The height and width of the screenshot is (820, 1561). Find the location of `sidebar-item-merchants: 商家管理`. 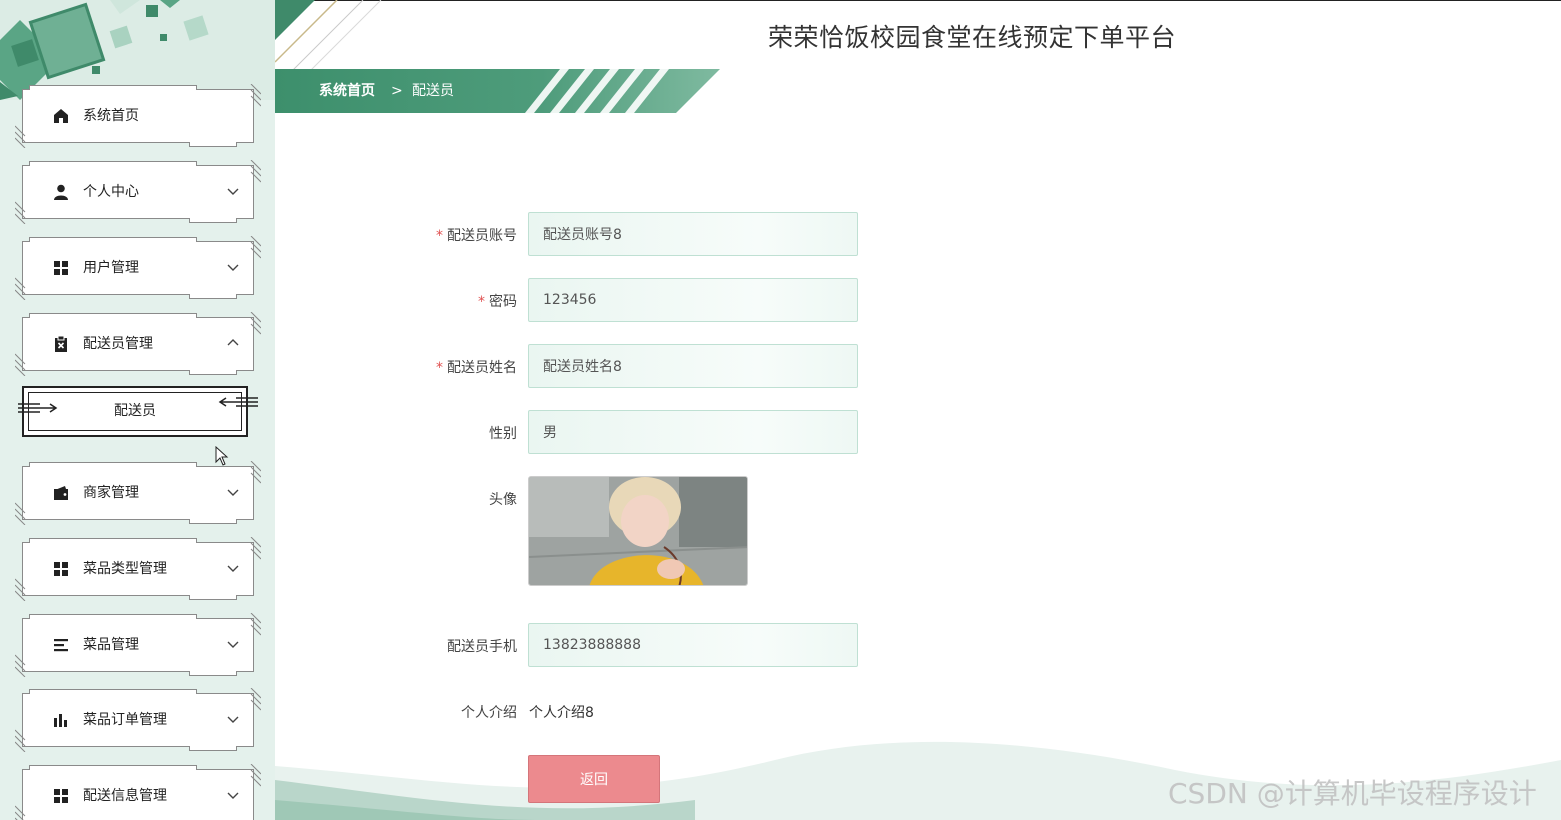

sidebar-item-merchants: 商家管理 is located at coordinates (138, 493).